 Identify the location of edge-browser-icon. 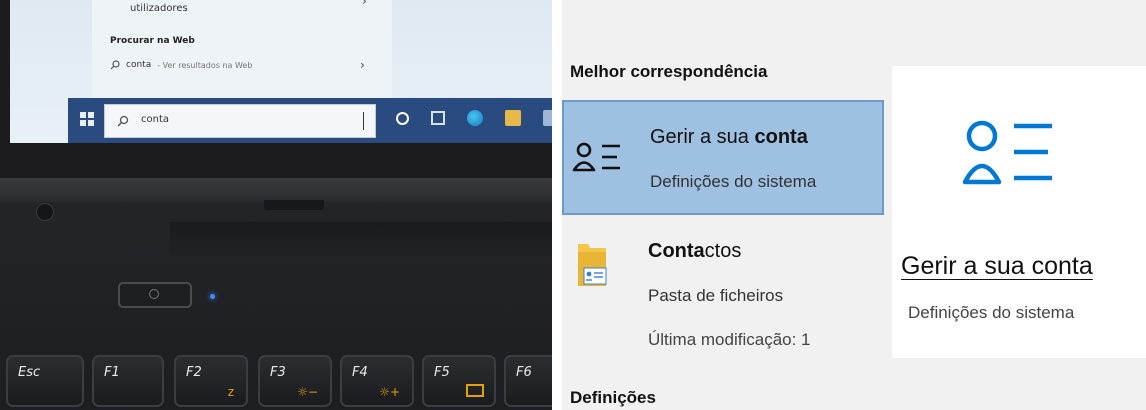
(475, 118).